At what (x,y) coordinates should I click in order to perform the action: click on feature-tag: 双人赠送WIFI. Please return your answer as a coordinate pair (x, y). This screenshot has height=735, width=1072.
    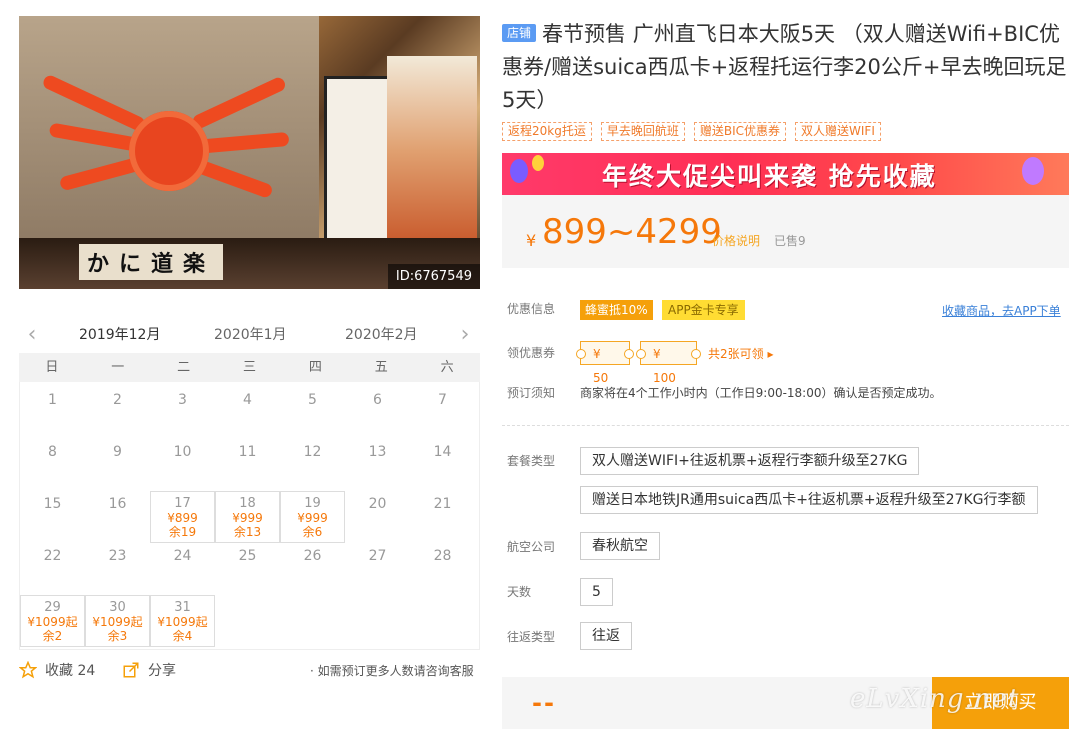
    Looking at the image, I should click on (838, 131).